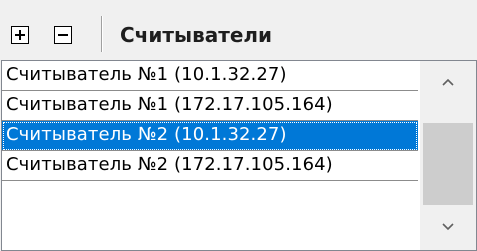 This screenshot has height=251, width=477. What do you see at coordinates (196, 35) in the screenshot?
I see `panel-title: Считыватели` at bounding box center [196, 35].